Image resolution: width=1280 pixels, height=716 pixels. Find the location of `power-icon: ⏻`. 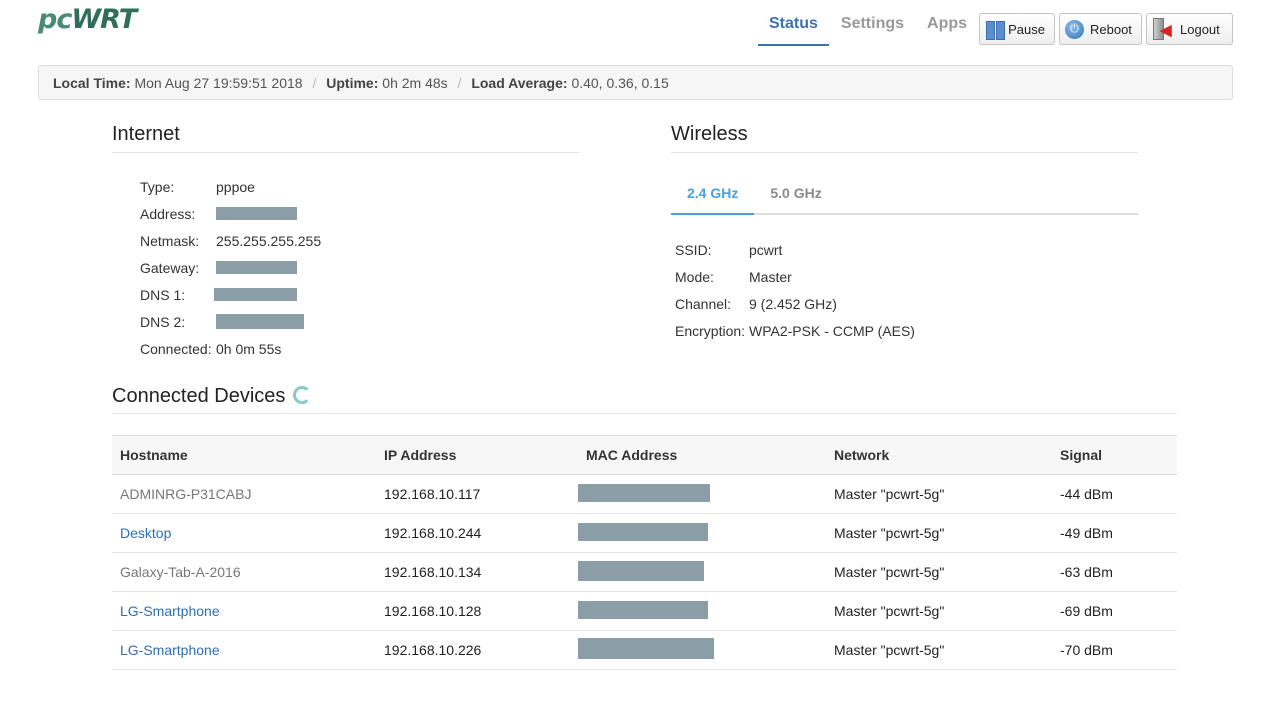

power-icon: ⏻ is located at coordinates (1074, 29).